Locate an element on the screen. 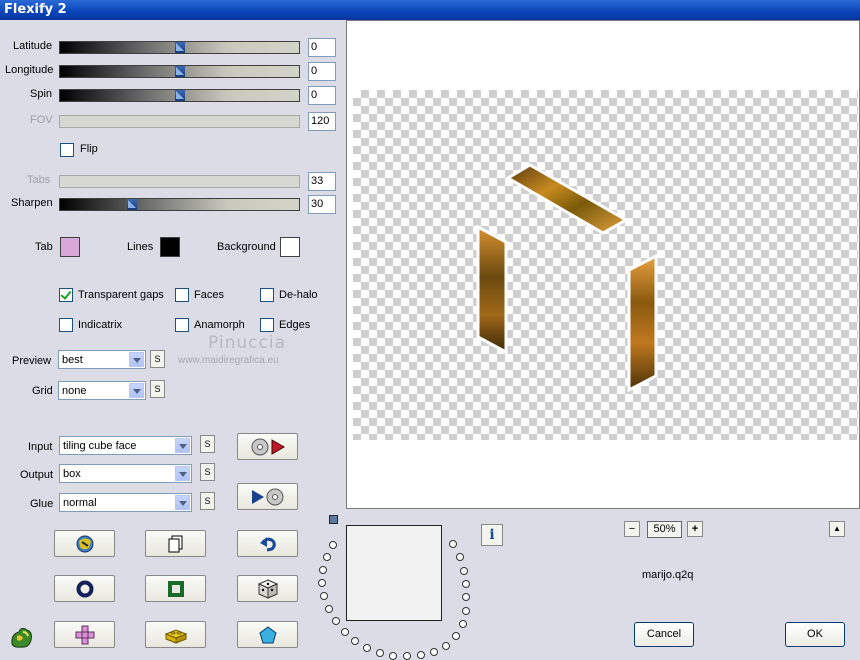 Image resolution: width=860 pixels, height=660 pixels. output-select: box is located at coordinates (125, 473).